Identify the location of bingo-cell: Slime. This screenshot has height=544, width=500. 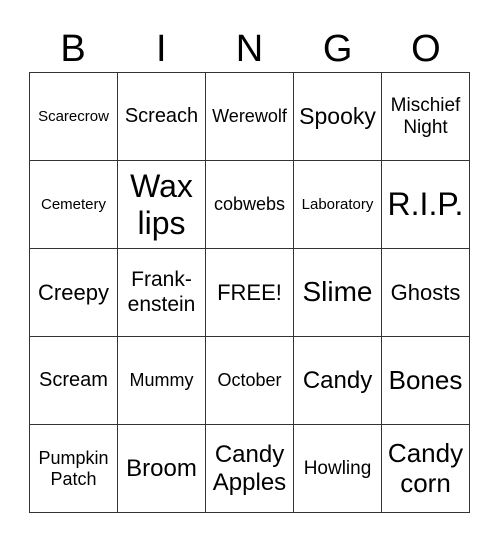
(337, 292).